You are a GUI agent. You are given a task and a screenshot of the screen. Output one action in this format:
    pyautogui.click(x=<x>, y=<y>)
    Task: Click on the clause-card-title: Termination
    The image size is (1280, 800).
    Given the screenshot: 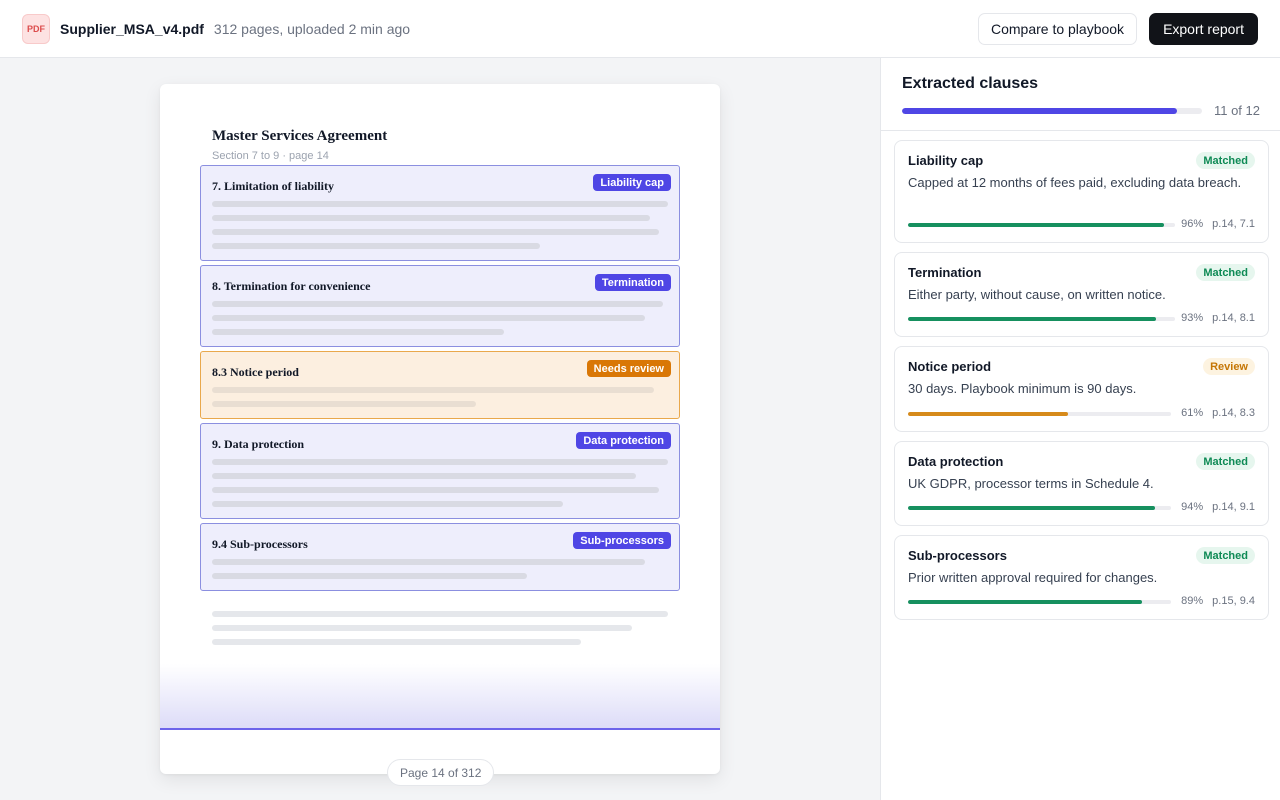 What is the action you would take?
    pyautogui.click(x=945, y=272)
    